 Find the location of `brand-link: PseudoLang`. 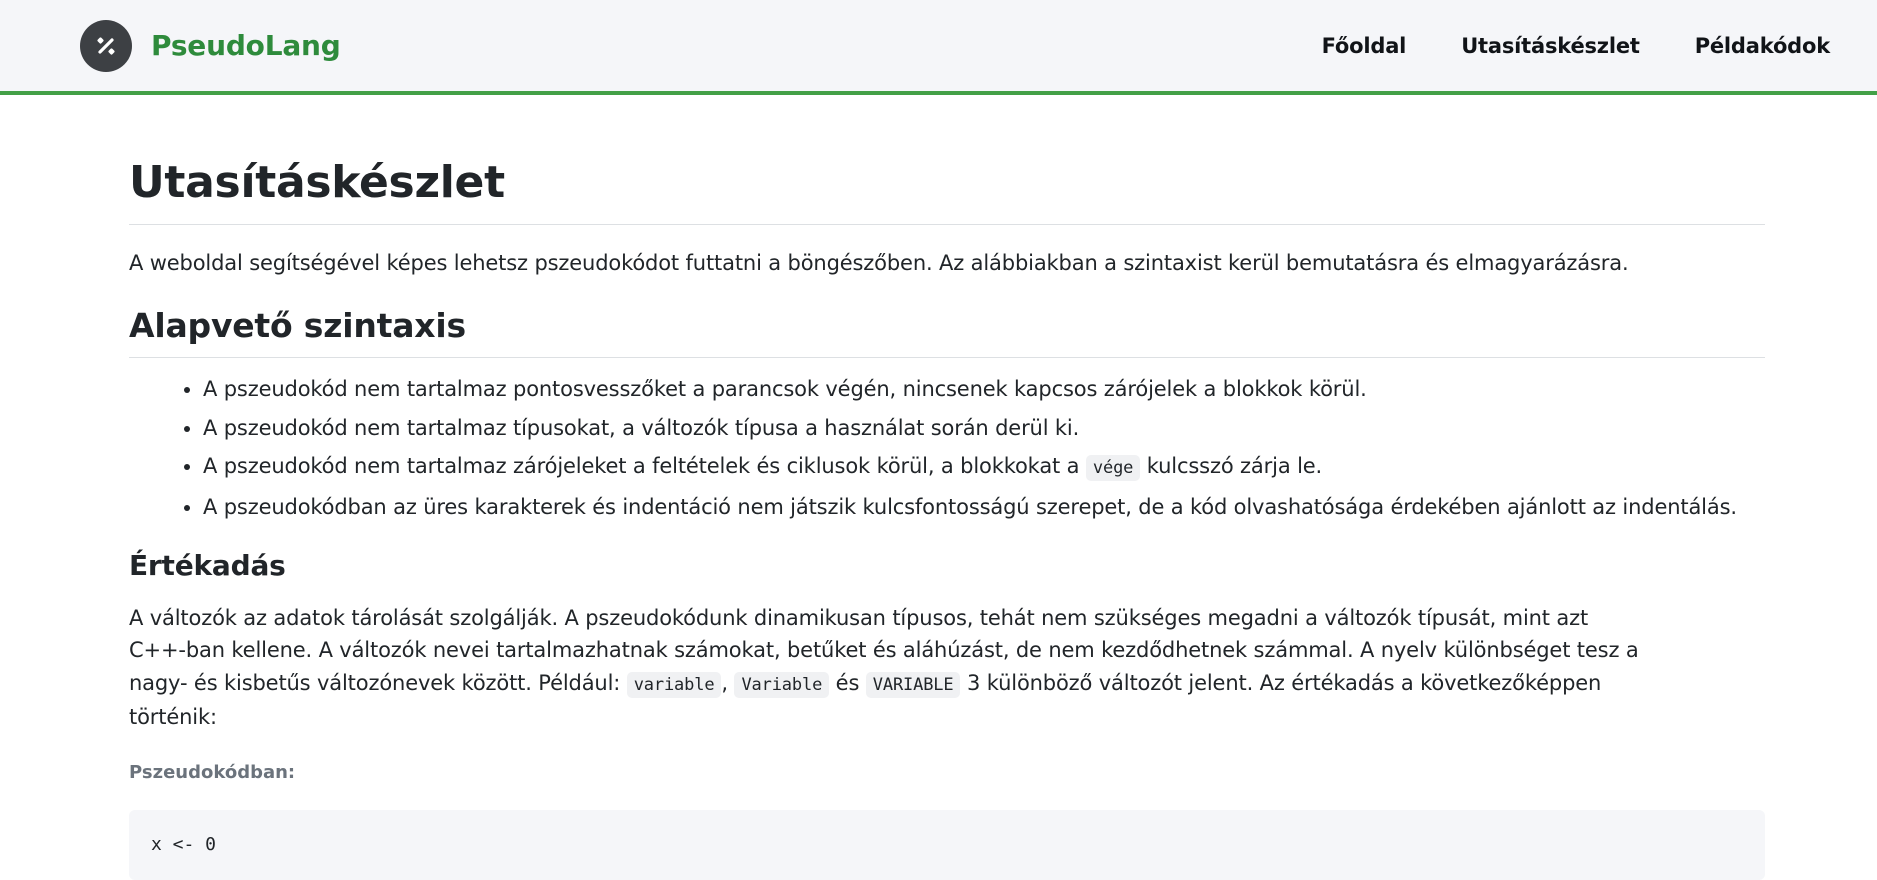

brand-link: PseudoLang is located at coordinates (210, 45).